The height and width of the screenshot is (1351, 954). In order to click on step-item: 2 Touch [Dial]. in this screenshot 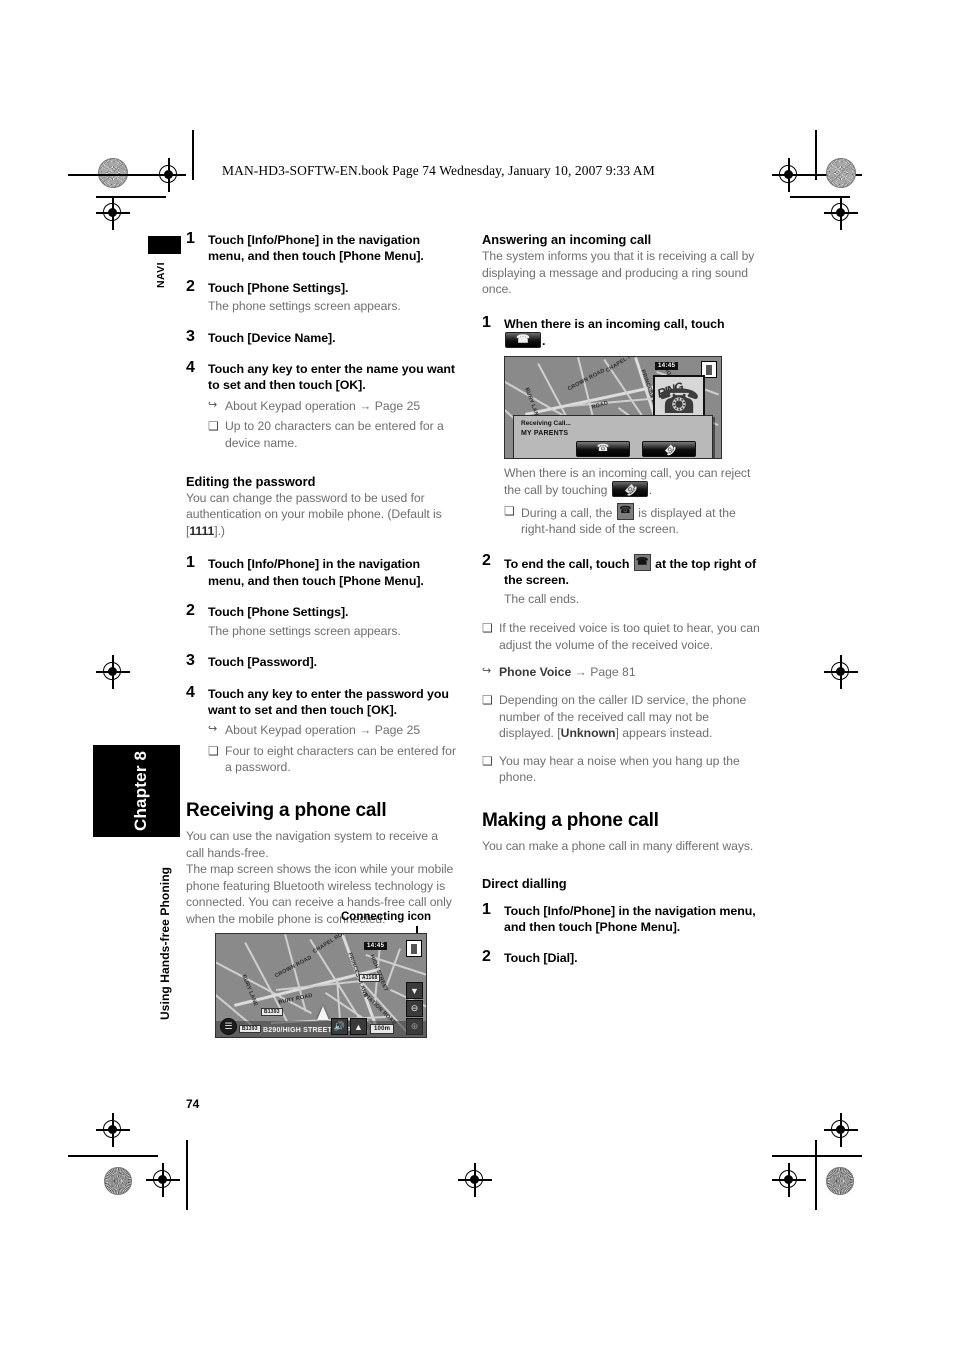, I will do `click(621, 957)`.